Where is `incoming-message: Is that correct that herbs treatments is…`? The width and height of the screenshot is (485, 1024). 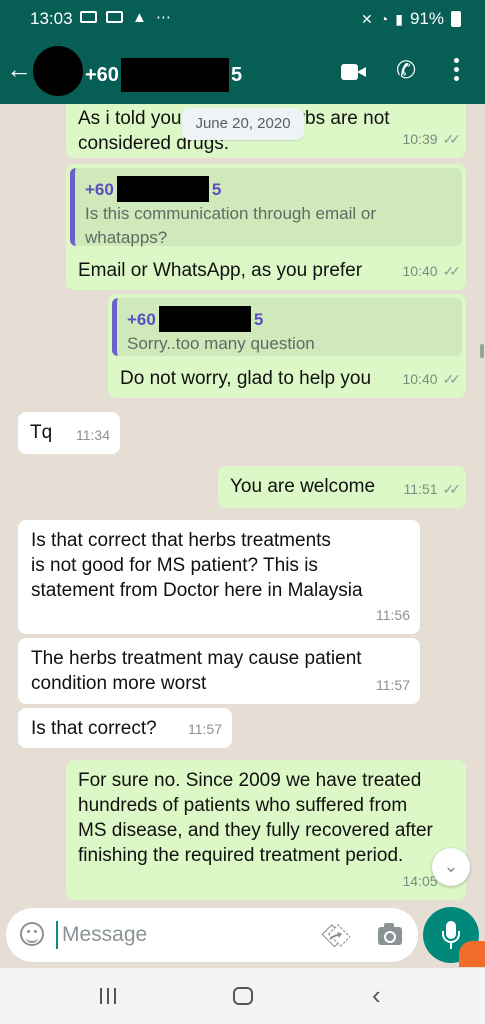
incoming-message: Is that correct that herbs treatments is… is located at coordinates (219, 577).